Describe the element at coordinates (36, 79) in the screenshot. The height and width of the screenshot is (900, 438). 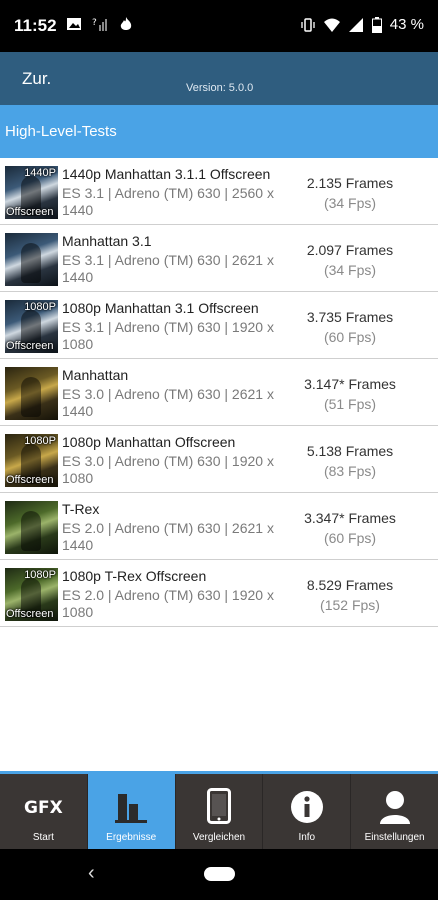
I see `back-button: Zur.` at that location.